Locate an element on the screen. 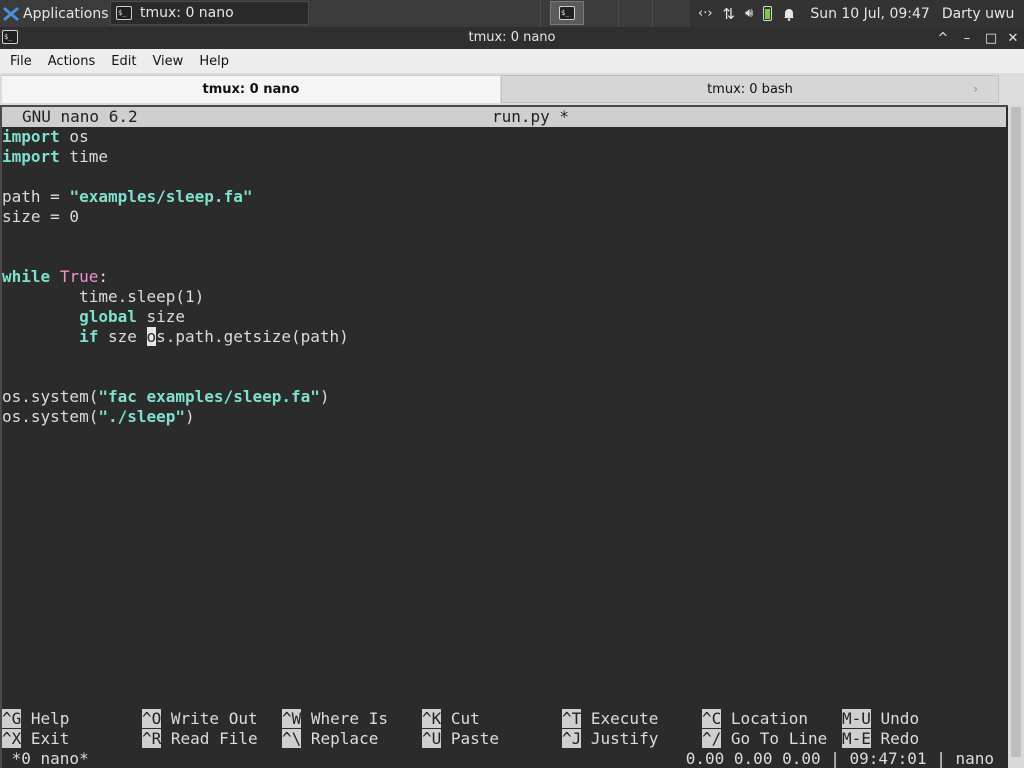 The image size is (1024, 768). code-line: size = 0 is located at coordinates (504, 217).